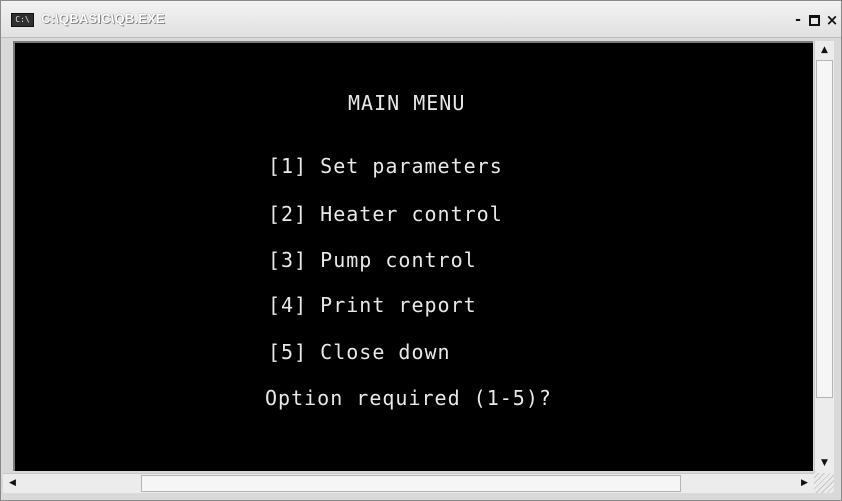 This screenshot has width=842, height=501. Describe the element at coordinates (824, 50) in the screenshot. I see `scroll-up-icon: ▲` at that location.